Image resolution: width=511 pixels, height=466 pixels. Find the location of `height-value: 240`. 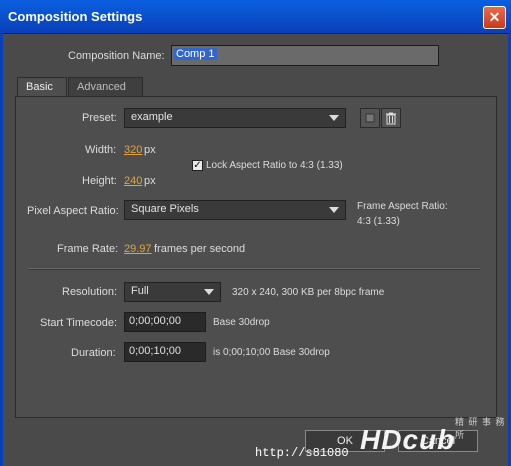

height-value: 240 is located at coordinates (133, 181).